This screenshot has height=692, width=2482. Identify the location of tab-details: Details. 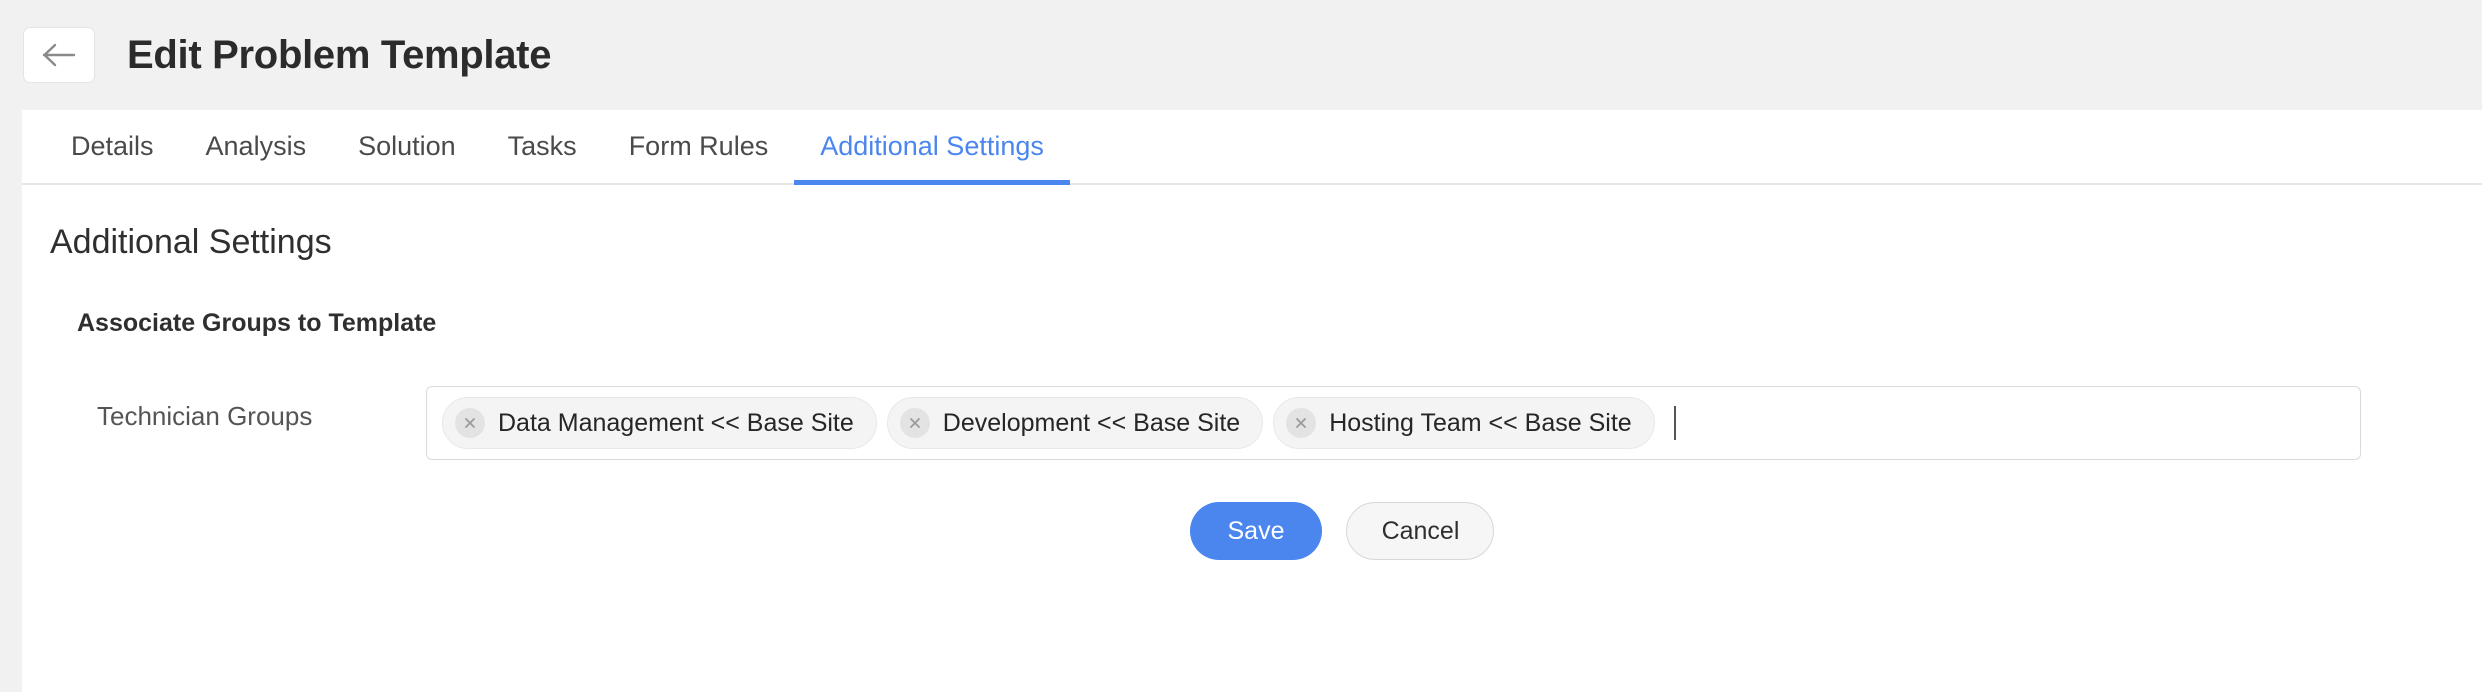
(112, 146).